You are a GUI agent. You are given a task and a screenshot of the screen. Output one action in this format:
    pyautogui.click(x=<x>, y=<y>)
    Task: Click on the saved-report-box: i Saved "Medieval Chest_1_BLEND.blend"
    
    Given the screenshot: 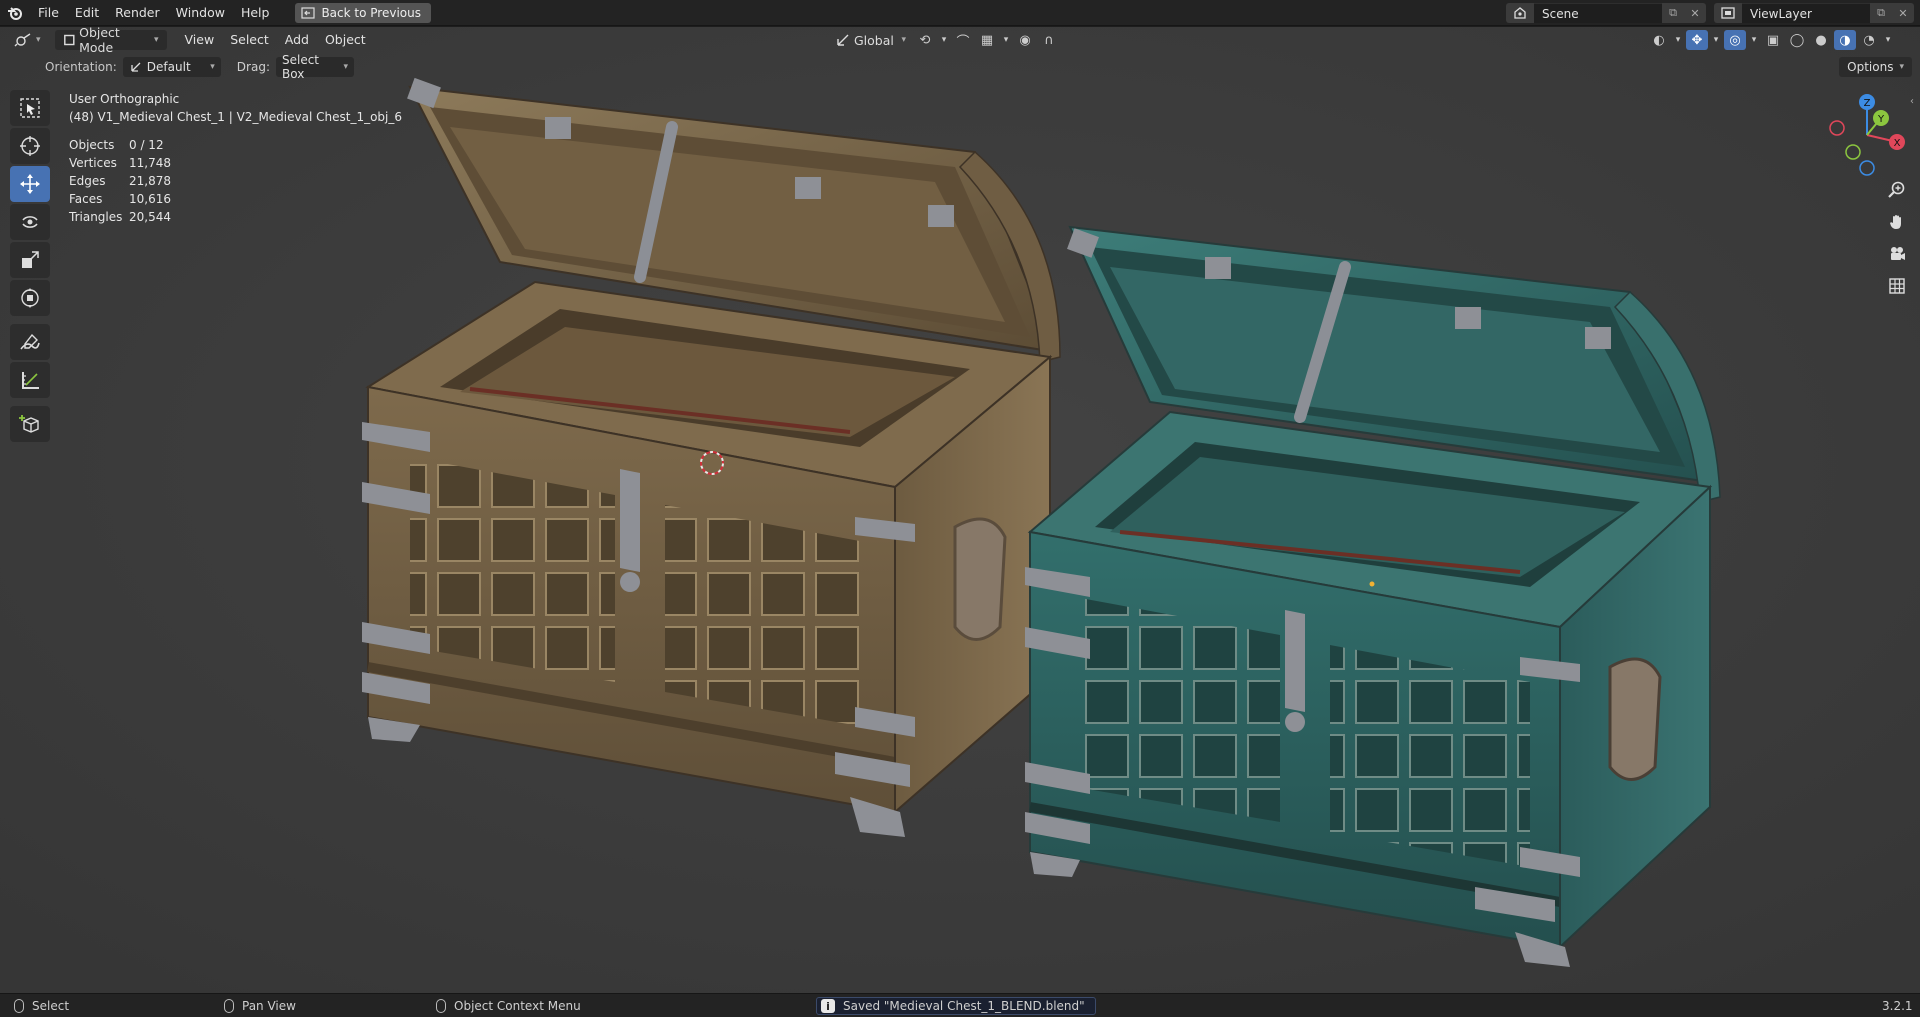 What is the action you would take?
    pyautogui.click(x=956, y=1006)
    